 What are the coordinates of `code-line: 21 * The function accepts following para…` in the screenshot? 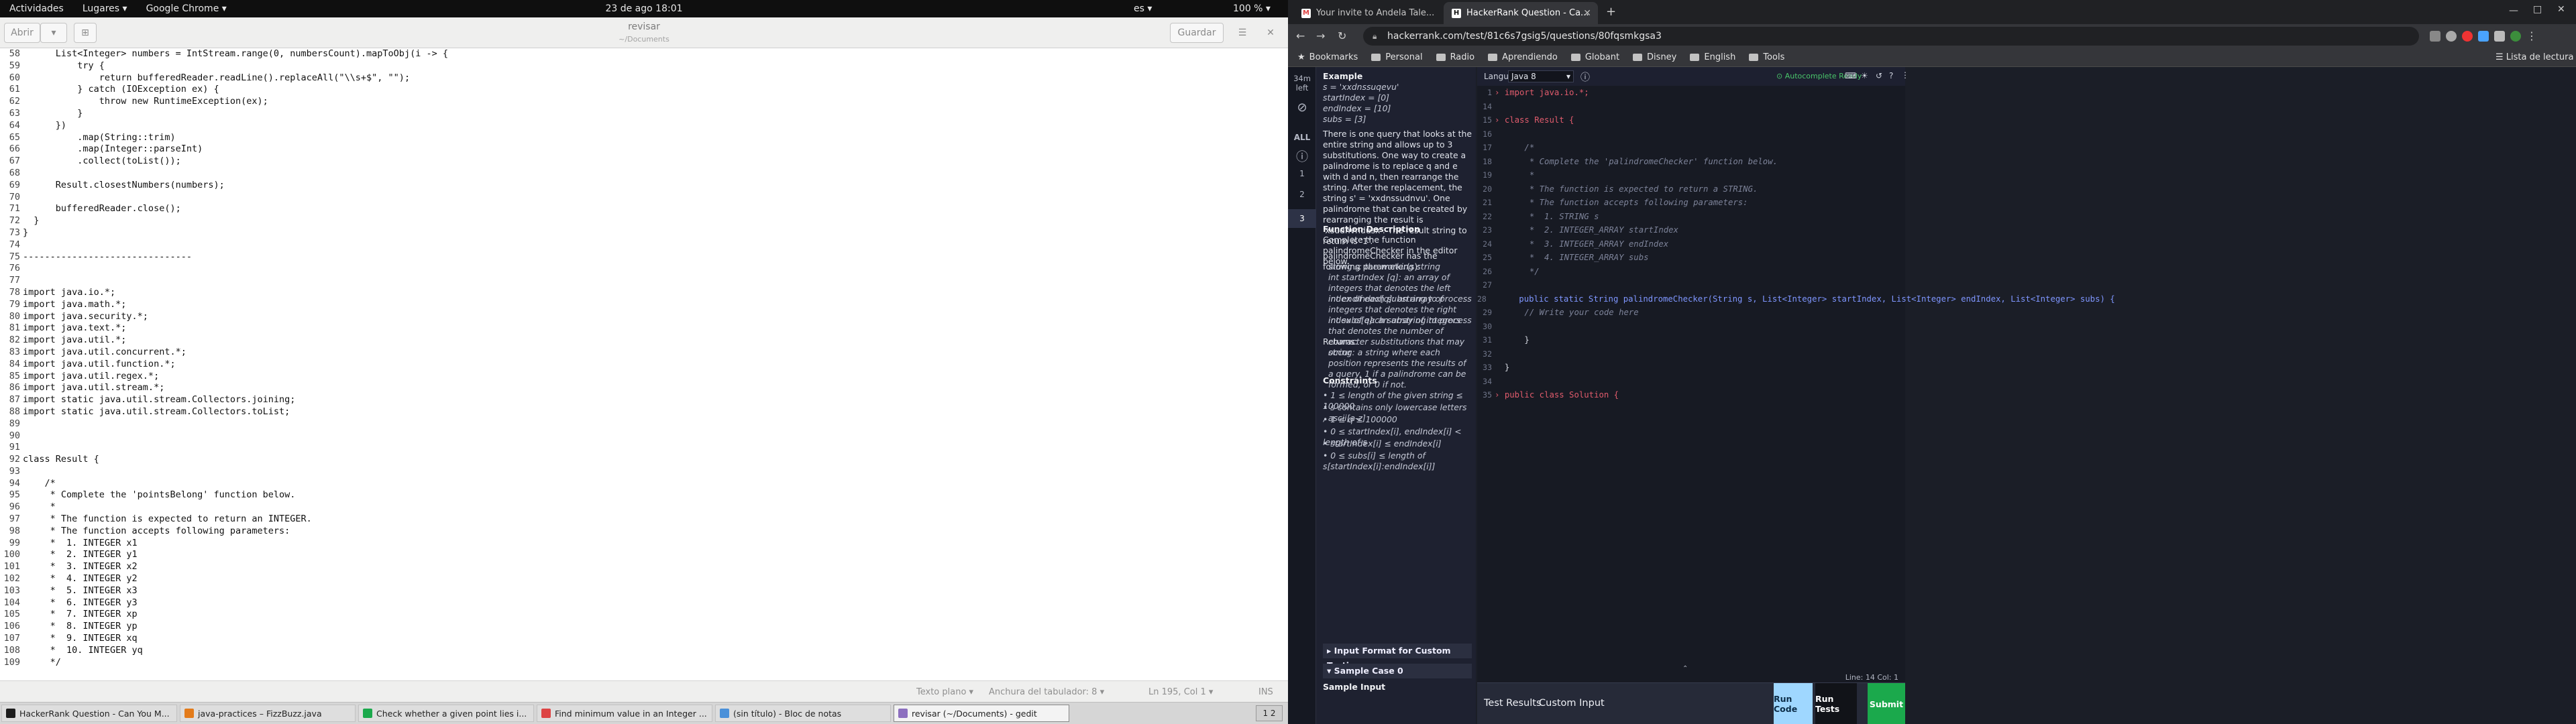 It's located at (1691, 203).